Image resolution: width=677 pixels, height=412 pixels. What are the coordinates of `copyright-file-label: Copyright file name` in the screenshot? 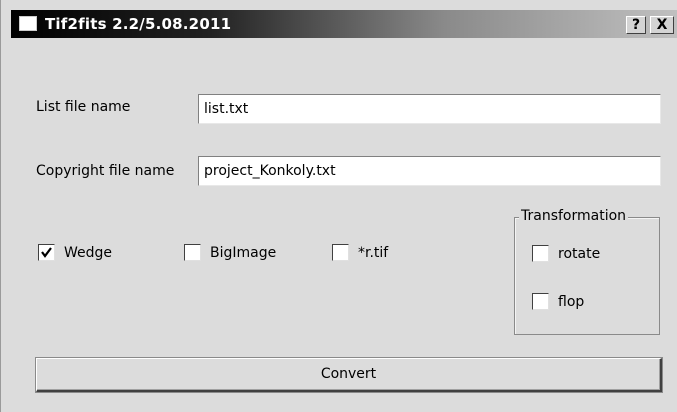 It's located at (105, 171).